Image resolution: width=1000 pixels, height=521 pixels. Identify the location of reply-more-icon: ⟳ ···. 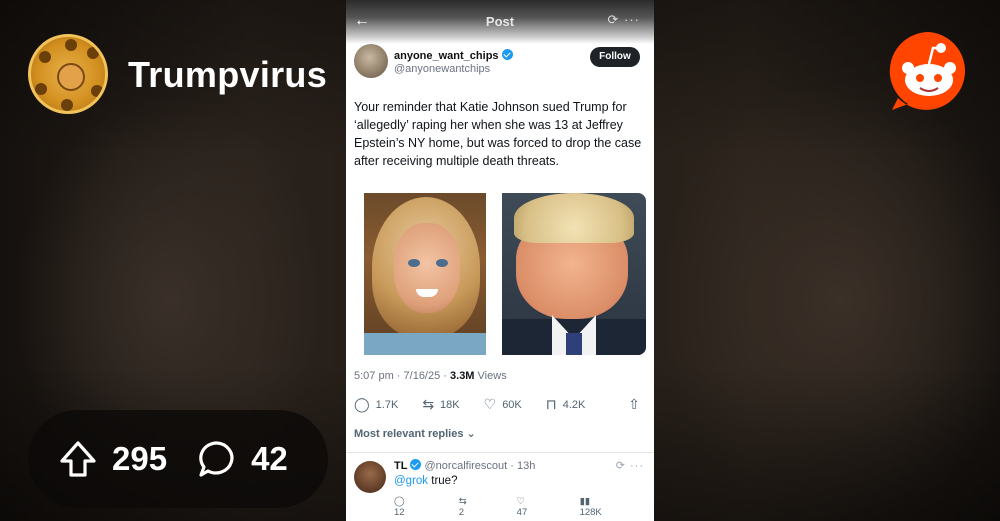
(630, 465).